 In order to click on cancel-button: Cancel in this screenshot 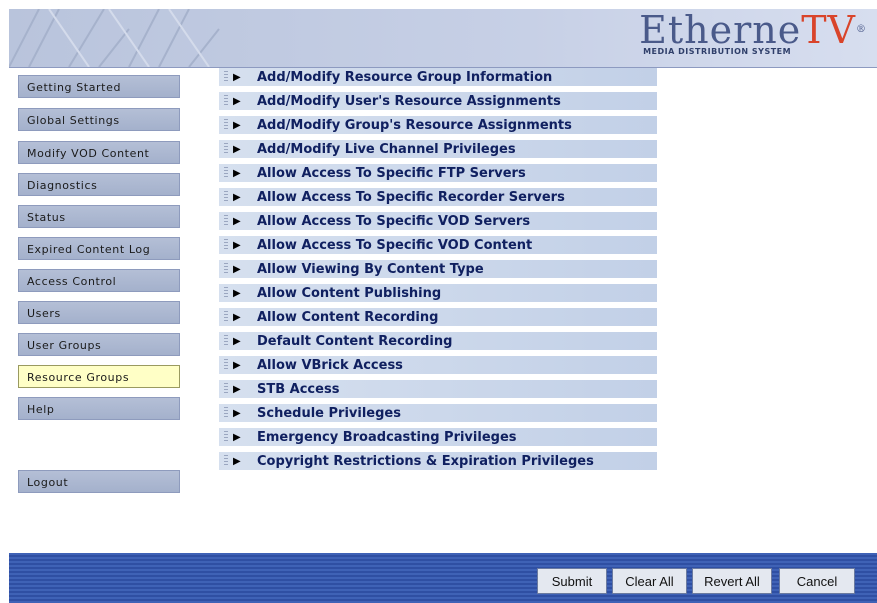, I will do `click(817, 581)`.